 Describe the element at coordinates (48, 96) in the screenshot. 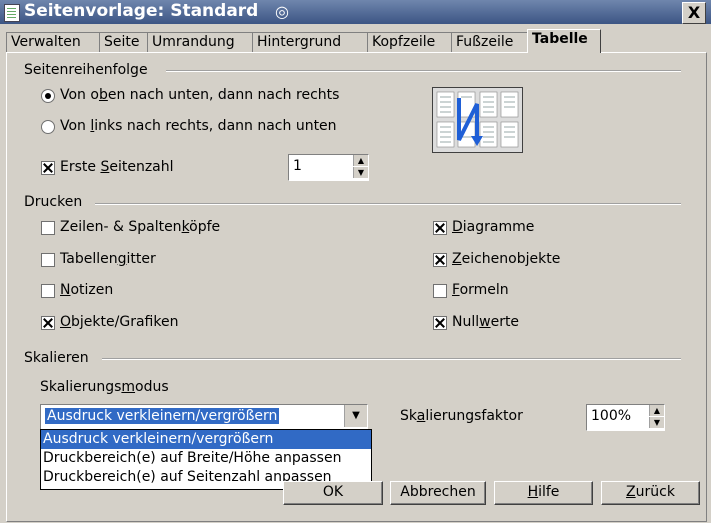

I see `order-top-down-radio` at that location.